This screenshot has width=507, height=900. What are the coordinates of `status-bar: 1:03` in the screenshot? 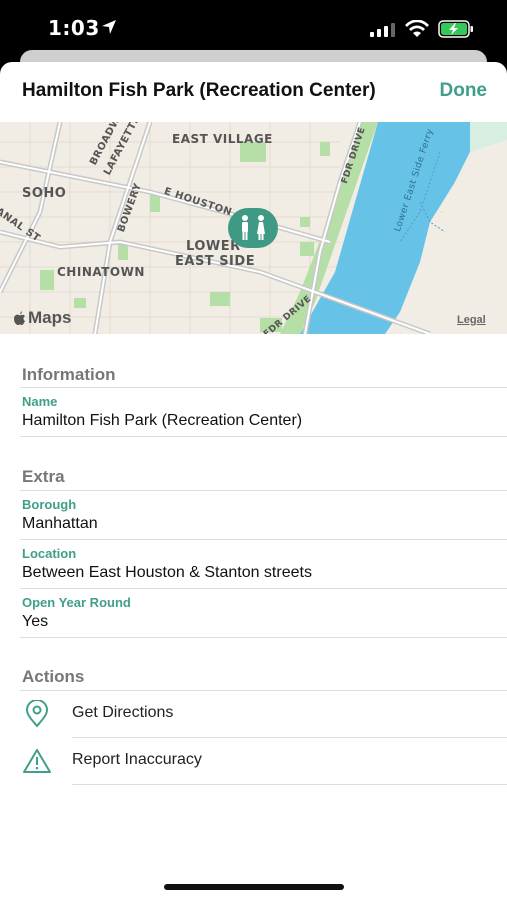 It's located at (253, 28).